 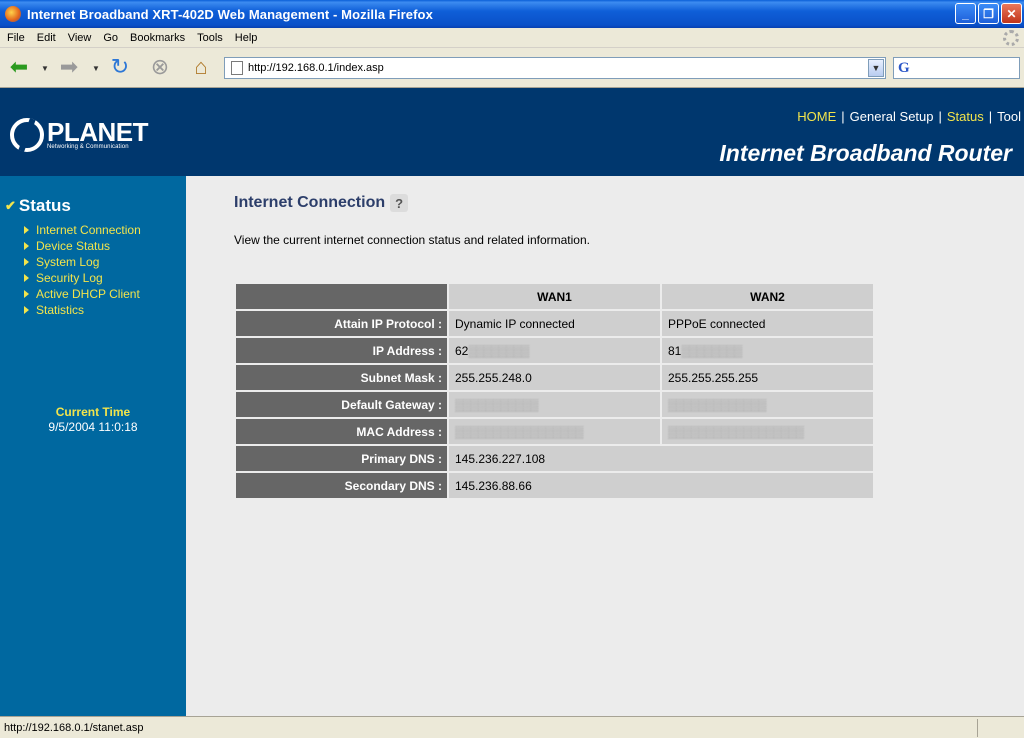 What do you see at coordinates (44, 205) in the screenshot?
I see `sidebar-heading-label: Status` at bounding box center [44, 205].